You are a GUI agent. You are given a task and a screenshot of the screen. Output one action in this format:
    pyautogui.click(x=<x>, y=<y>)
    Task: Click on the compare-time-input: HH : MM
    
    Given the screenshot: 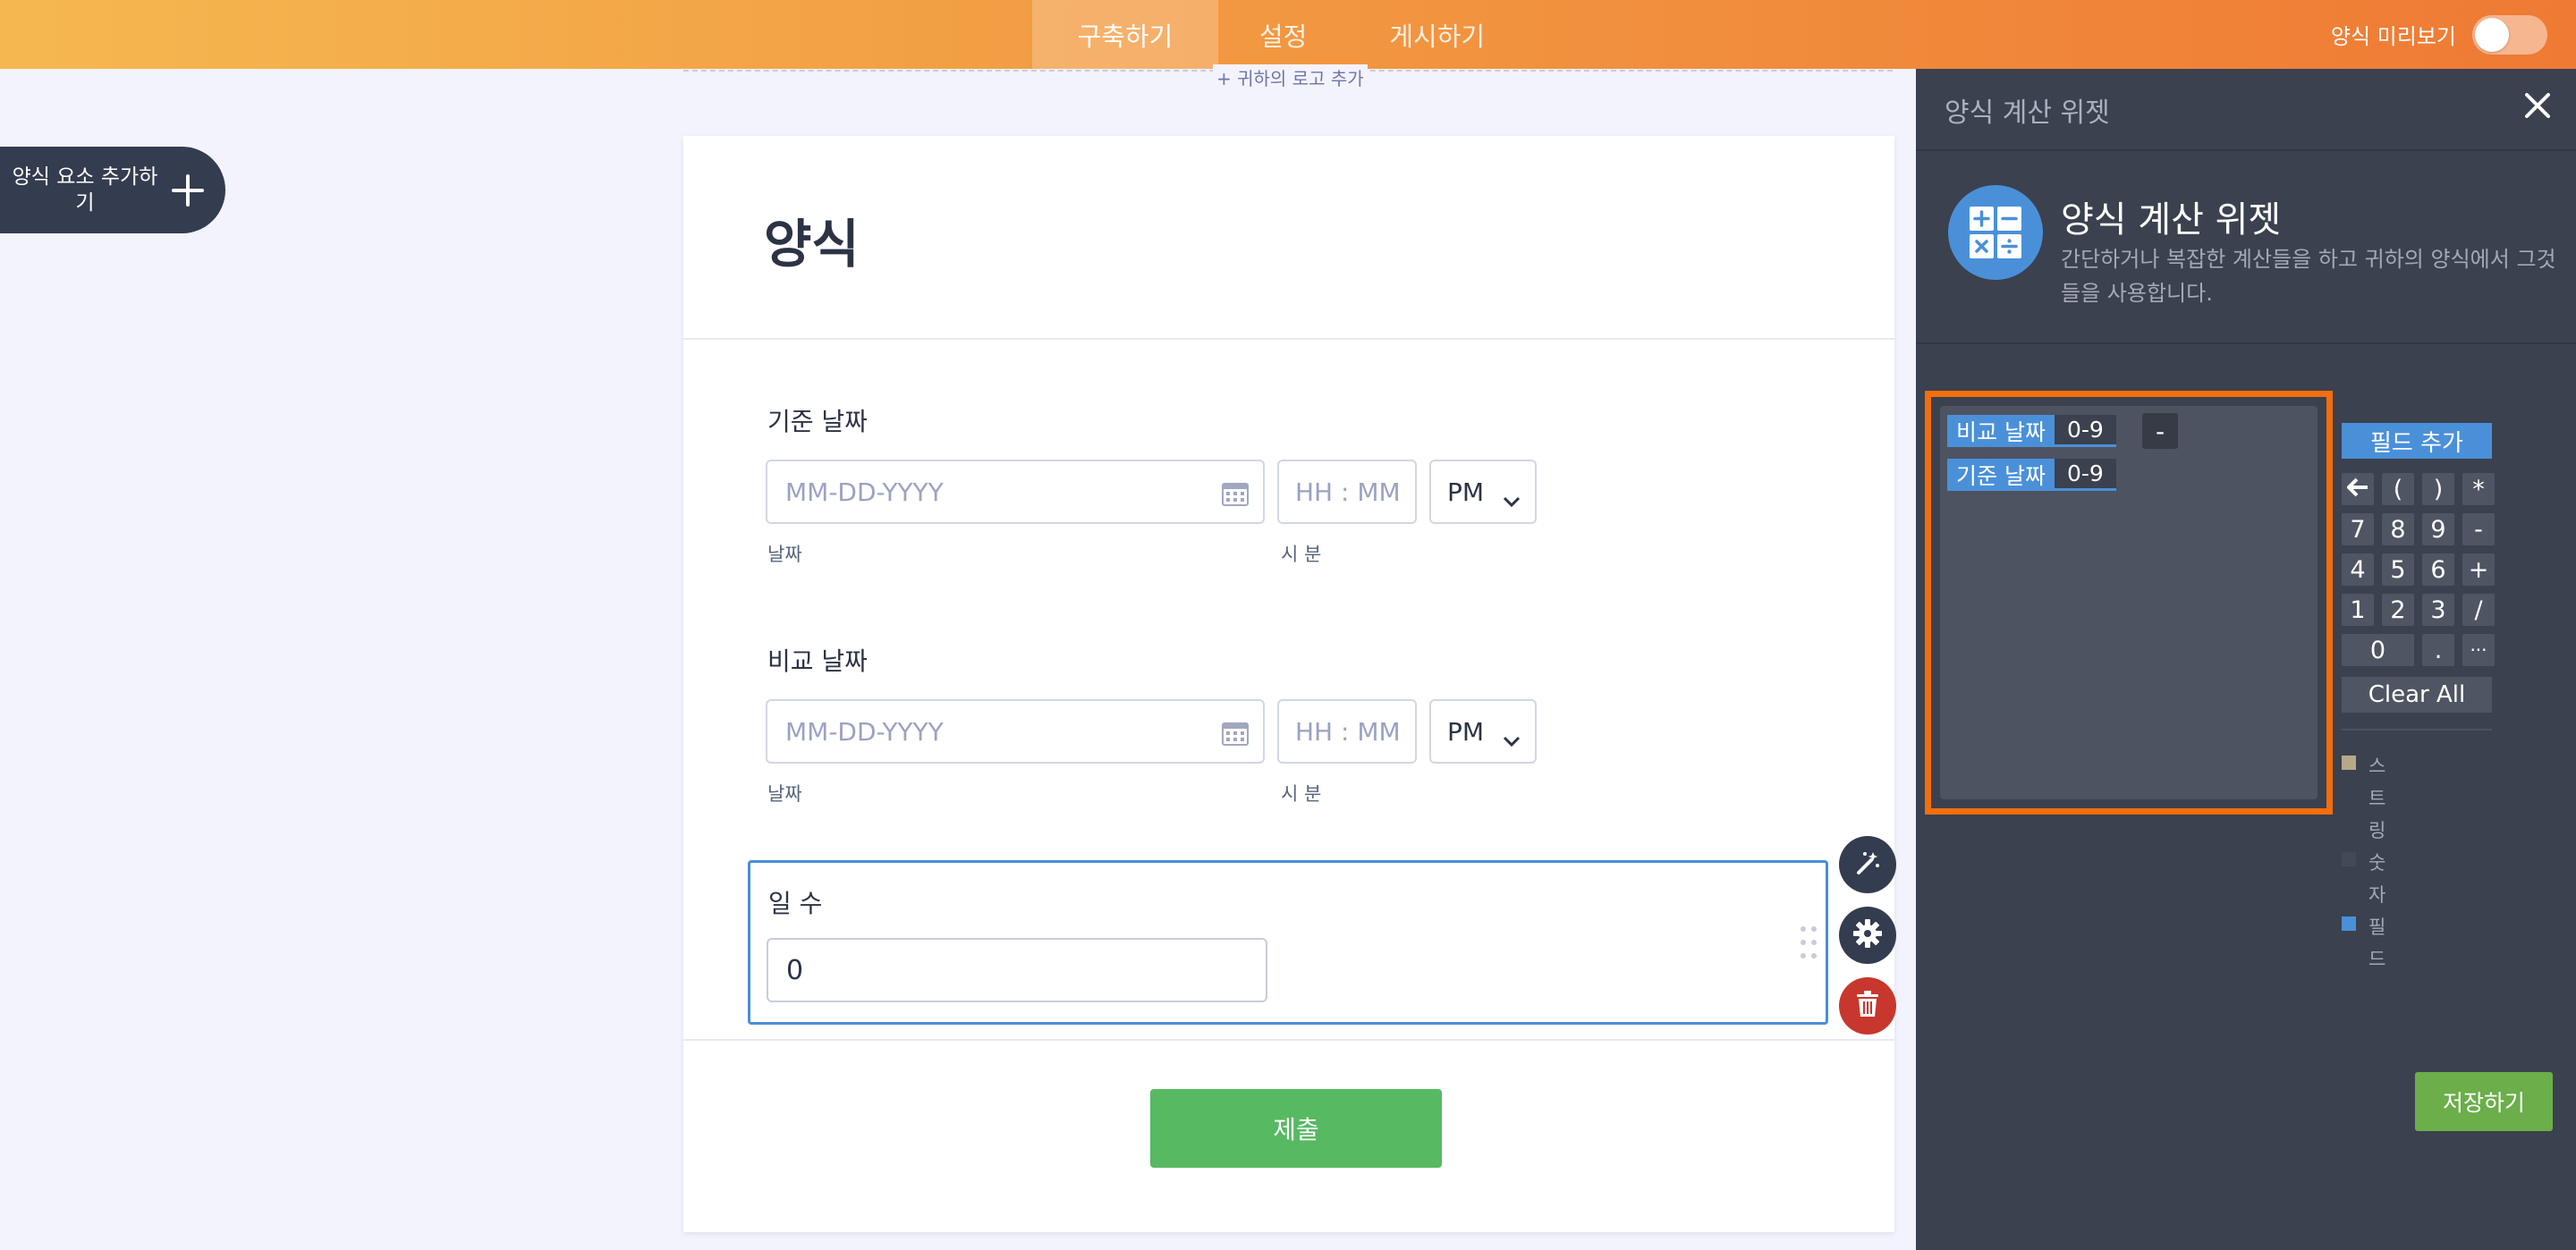 What is the action you would take?
    pyautogui.click(x=1347, y=731)
    